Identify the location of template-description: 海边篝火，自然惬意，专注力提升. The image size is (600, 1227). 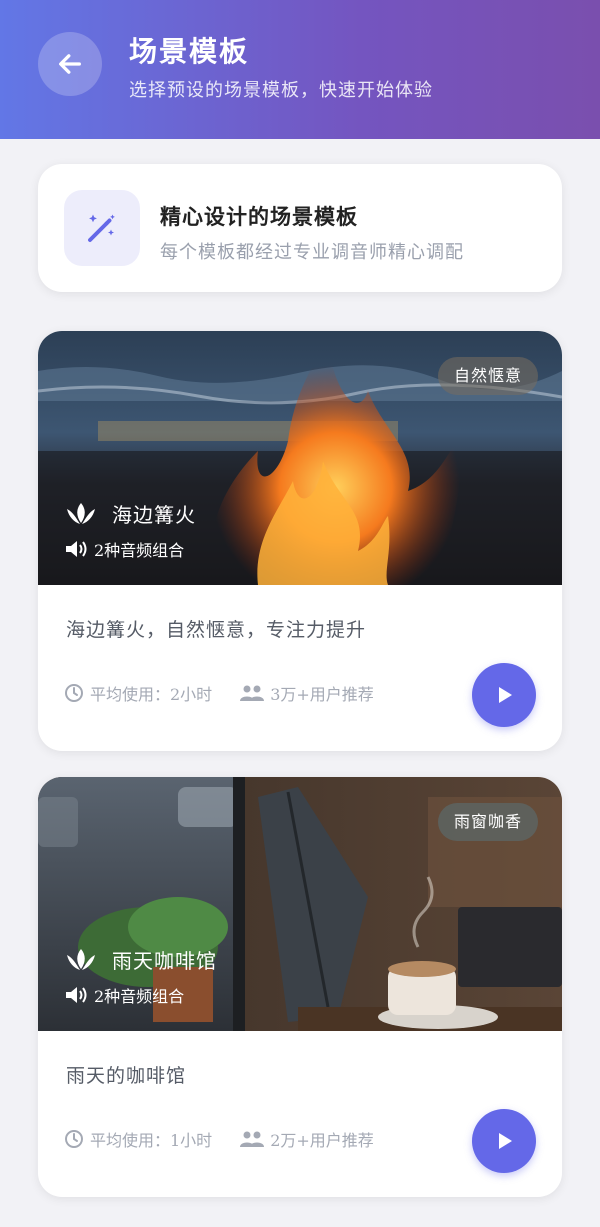
(216, 630).